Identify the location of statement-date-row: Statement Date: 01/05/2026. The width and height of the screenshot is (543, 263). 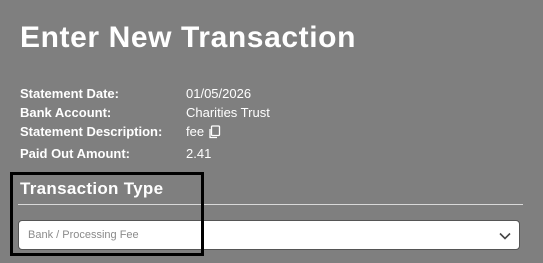
(270, 94).